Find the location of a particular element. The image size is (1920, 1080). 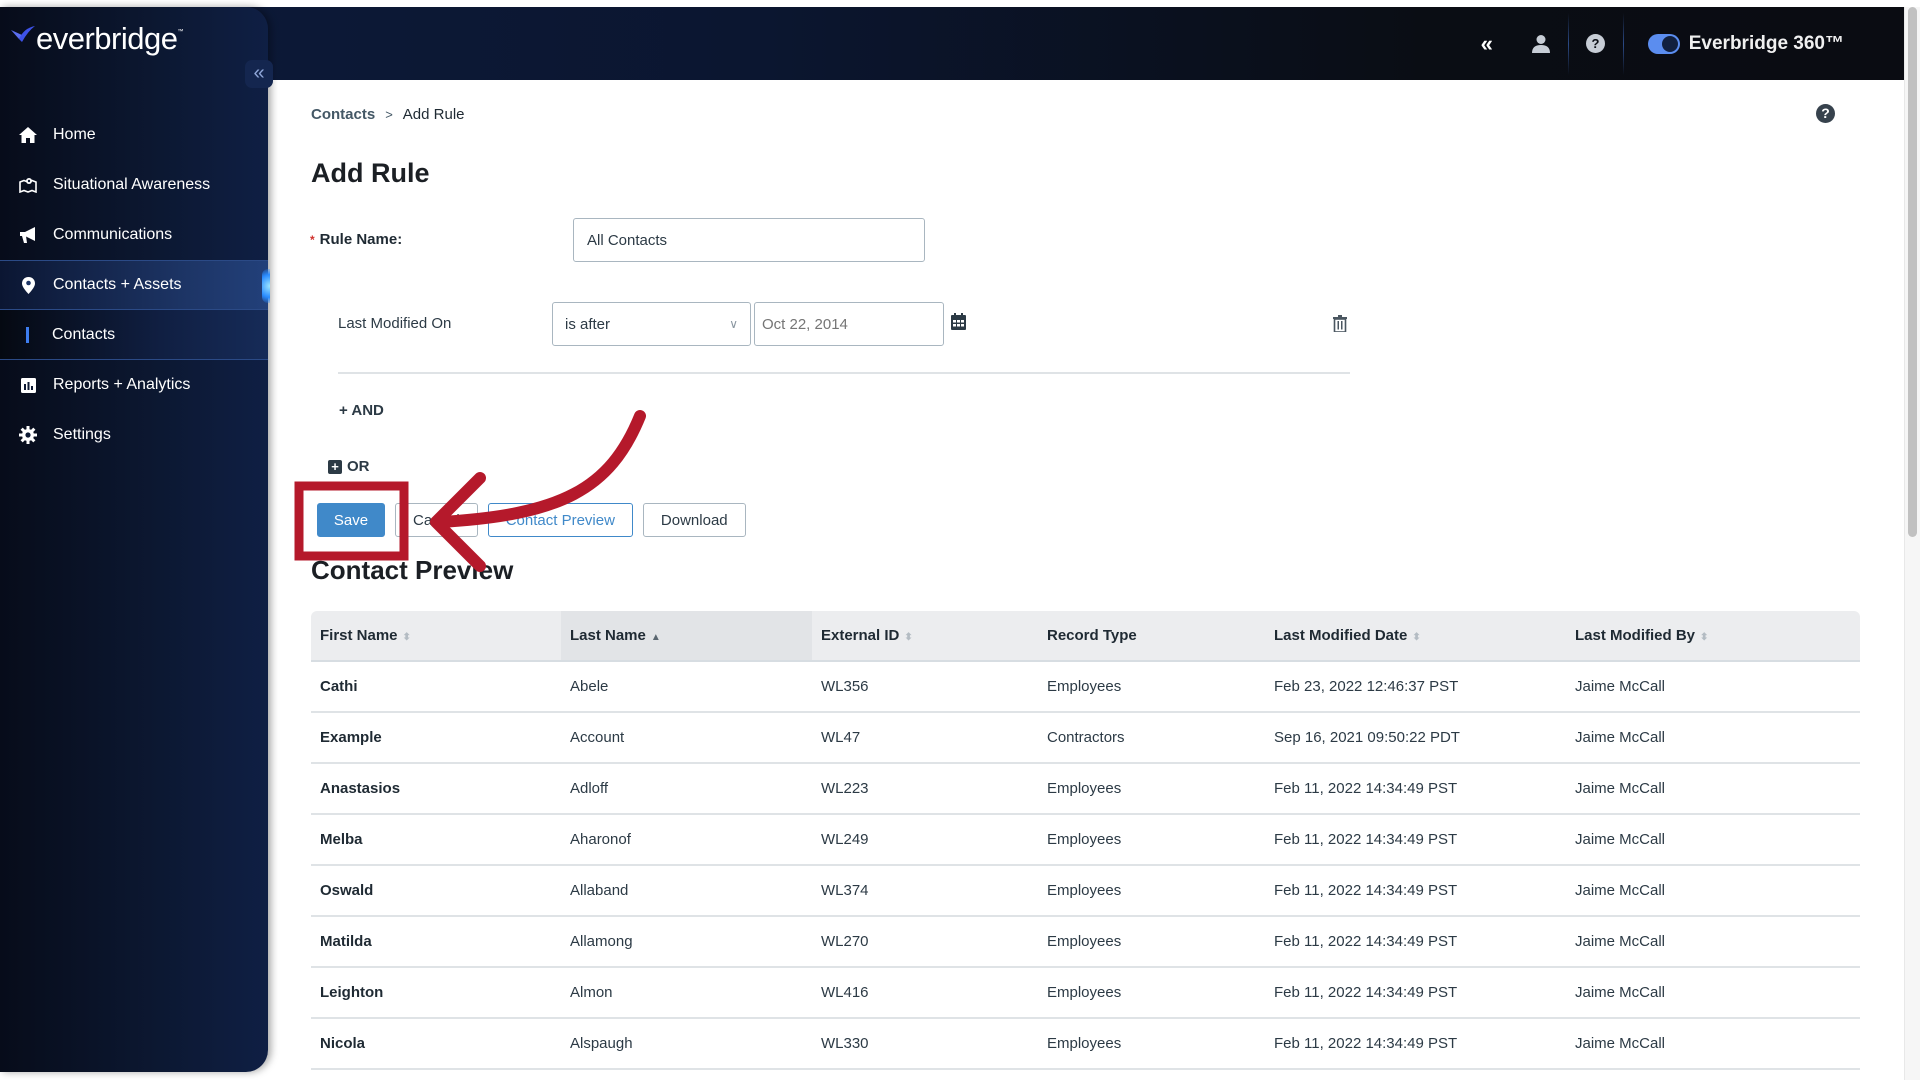

chevron-down-icon: ∨ is located at coordinates (733, 324).